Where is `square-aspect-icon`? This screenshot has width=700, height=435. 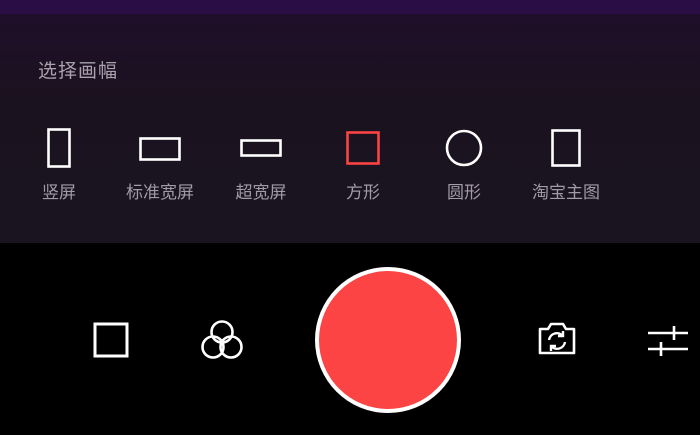
square-aspect-icon is located at coordinates (111, 340).